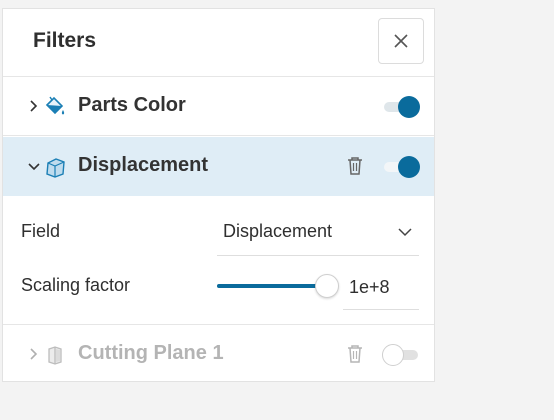 Image resolution: width=554 pixels, height=420 pixels. What do you see at coordinates (55, 168) in the screenshot?
I see `displacement-icon` at bounding box center [55, 168].